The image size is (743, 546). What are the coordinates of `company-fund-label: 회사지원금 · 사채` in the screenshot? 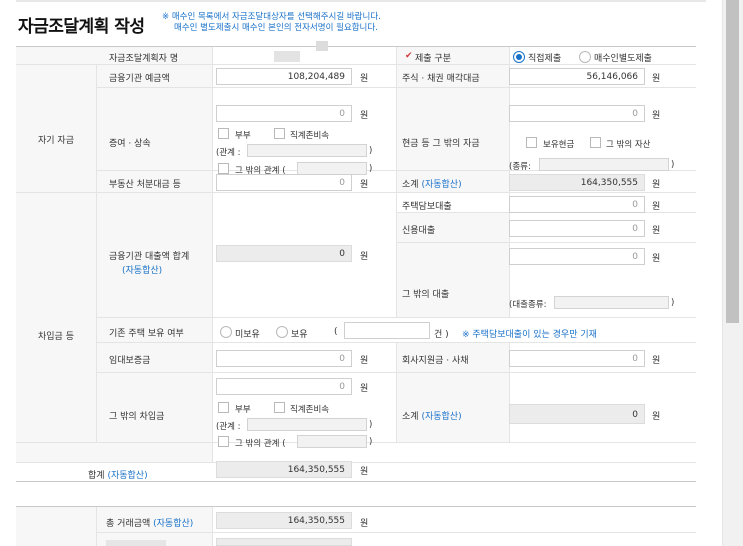 It's located at (435, 361).